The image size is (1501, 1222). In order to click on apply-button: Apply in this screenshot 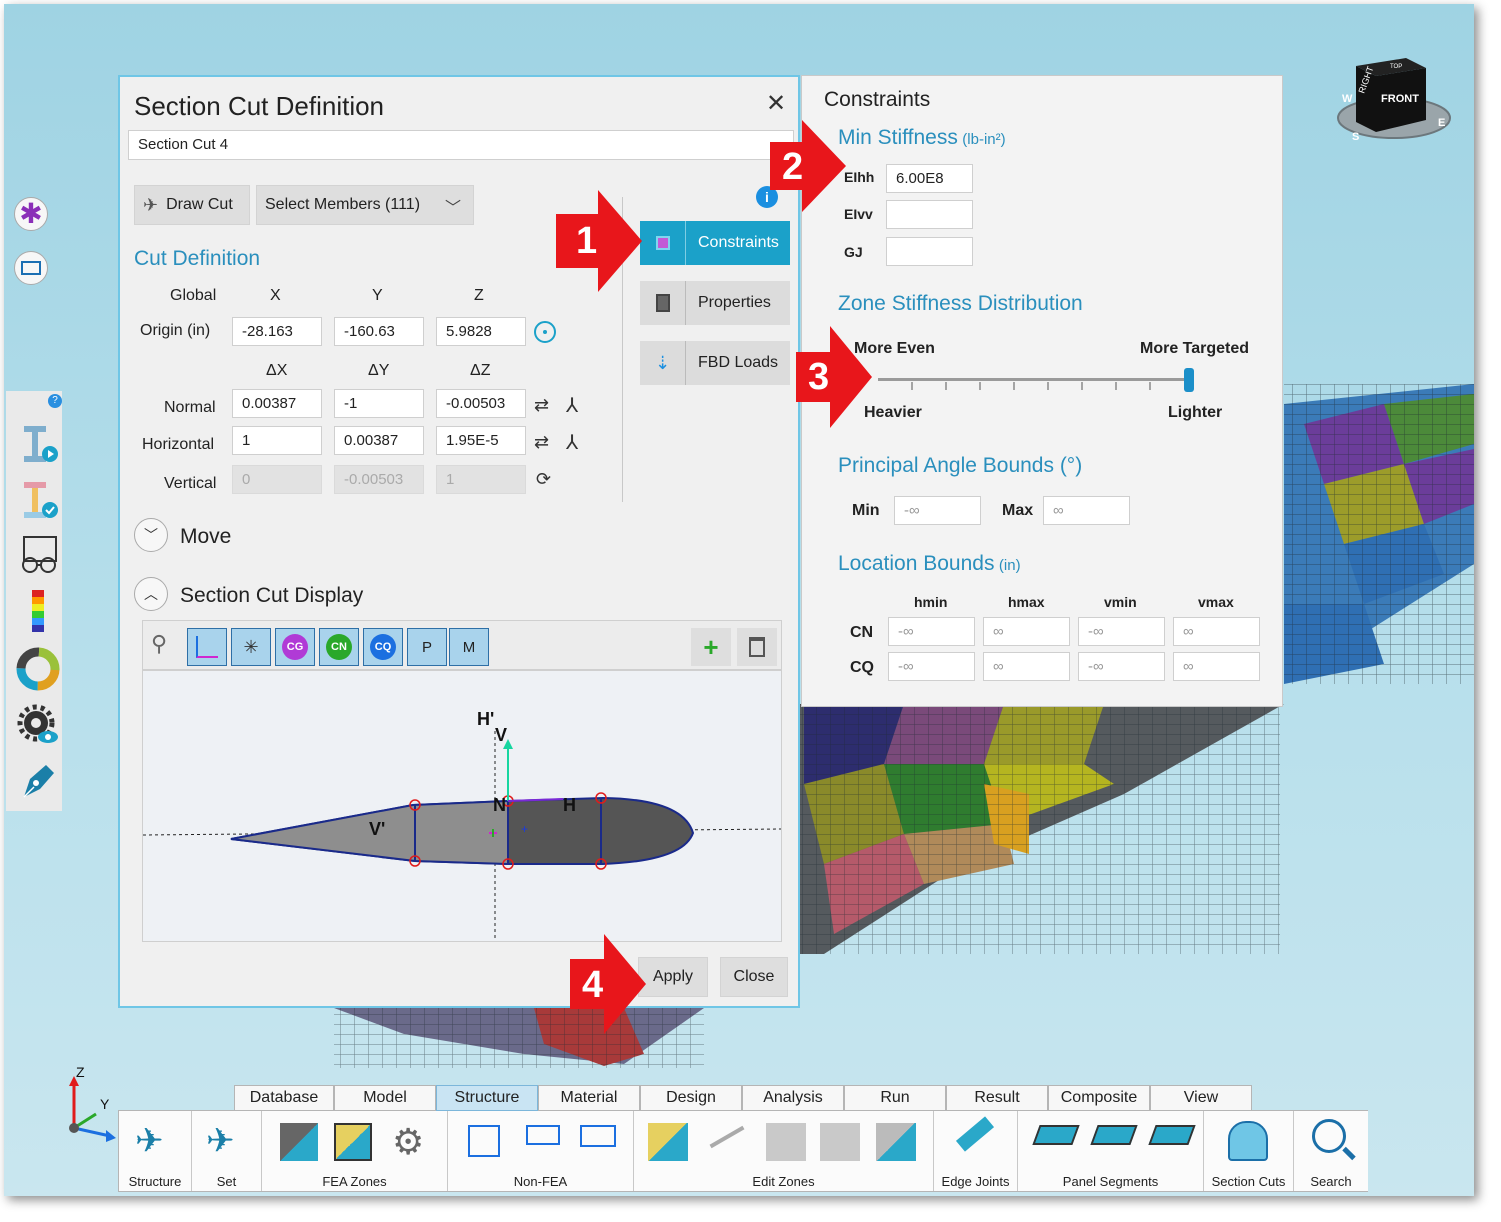, I will do `click(673, 977)`.